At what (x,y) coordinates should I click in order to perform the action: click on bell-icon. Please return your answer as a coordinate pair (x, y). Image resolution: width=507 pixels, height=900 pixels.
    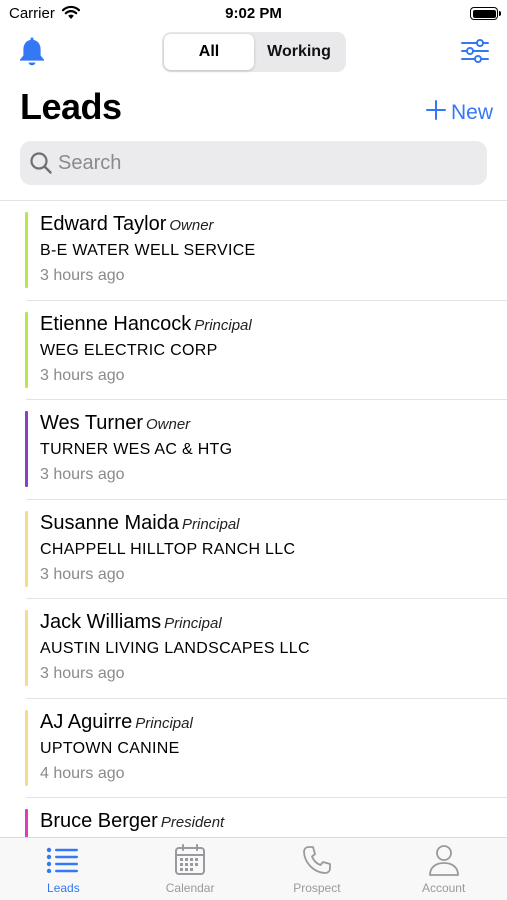
    Looking at the image, I should click on (32, 53).